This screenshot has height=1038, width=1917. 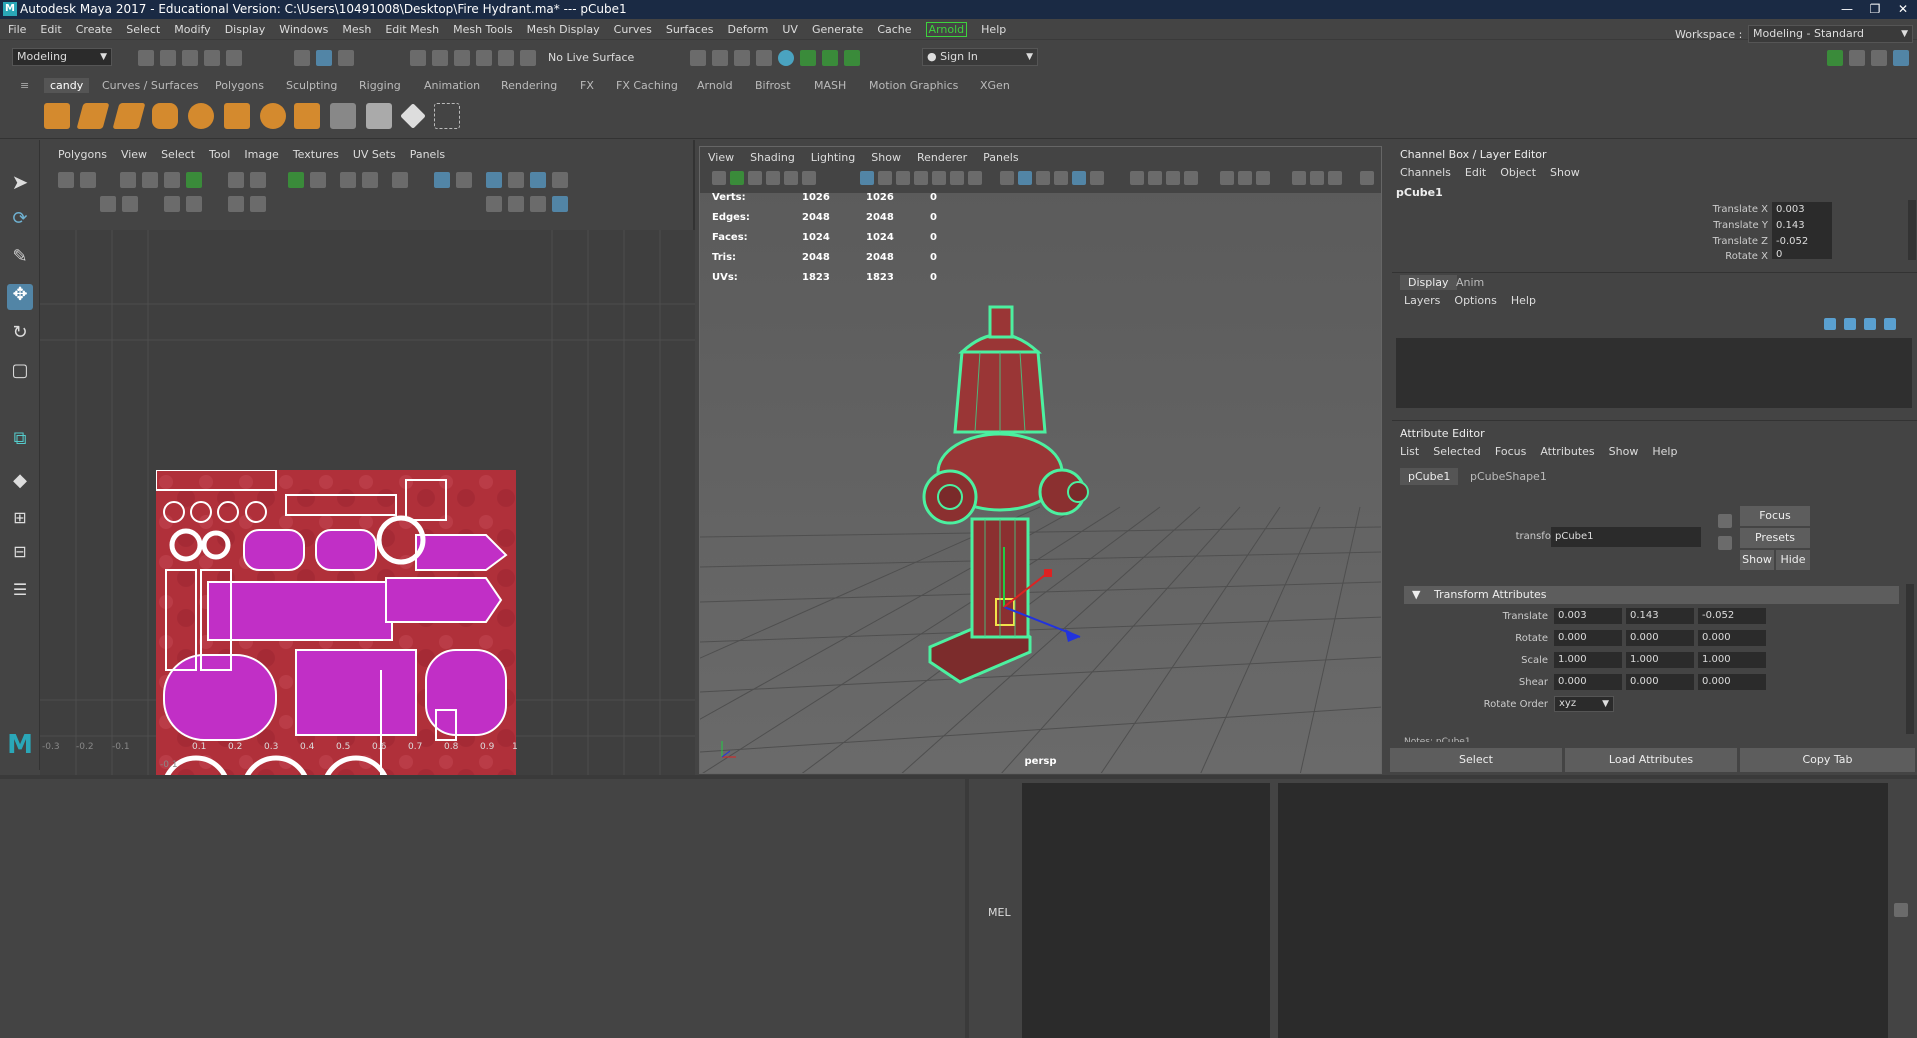 What do you see at coordinates (786, 58) in the screenshot?
I see `hypershade-icon` at bounding box center [786, 58].